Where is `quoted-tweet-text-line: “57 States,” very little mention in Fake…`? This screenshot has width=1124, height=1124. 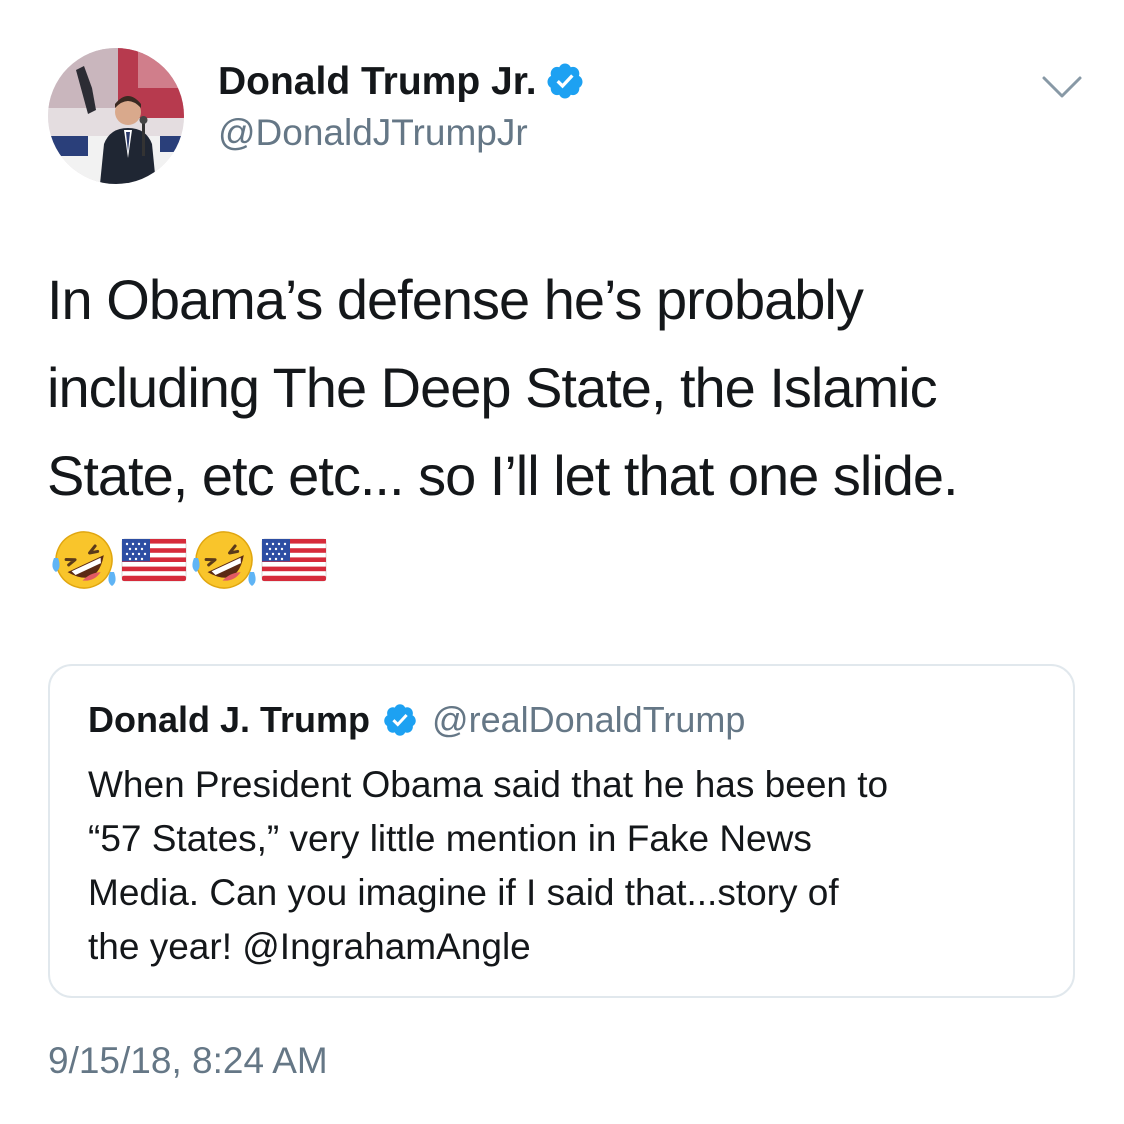
quoted-tweet-text-line: “57 States,” very little mention in Fake… is located at coordinates (450, 838).